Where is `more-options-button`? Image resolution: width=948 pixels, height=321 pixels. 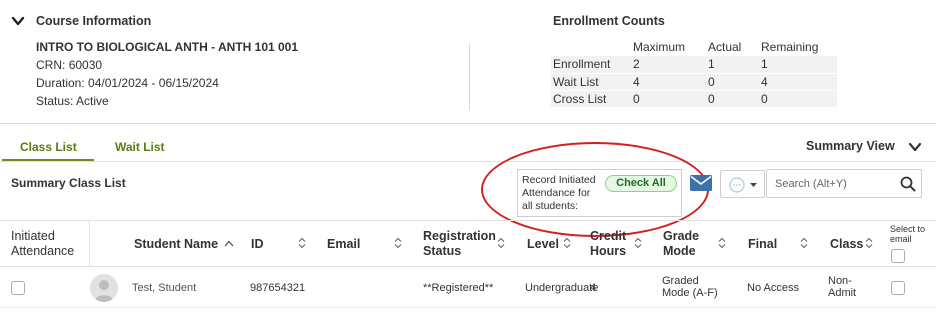 more-options-button is located at coordinates (742, 184).